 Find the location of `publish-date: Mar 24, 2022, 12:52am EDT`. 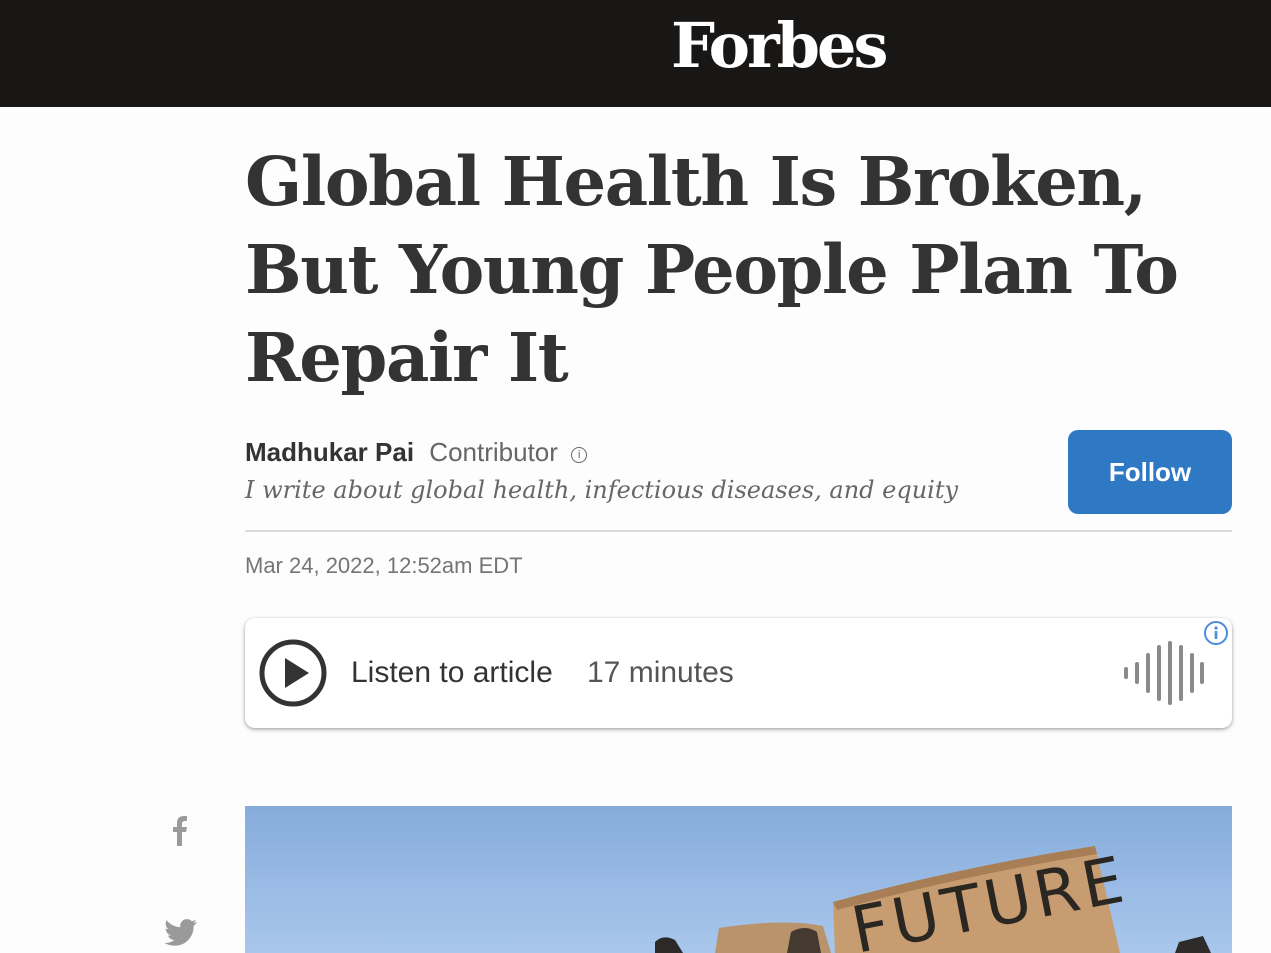

publish-date: Mar 24, 2022, 12:52am EDT is located at coordinates (384, 565).